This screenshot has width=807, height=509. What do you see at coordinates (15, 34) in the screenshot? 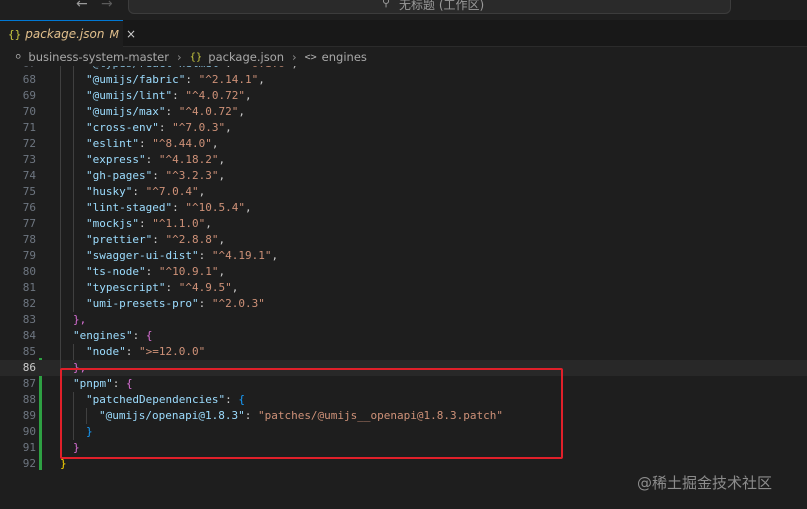
I see `json-file-icon: {}` at bounding box center [15, 34].